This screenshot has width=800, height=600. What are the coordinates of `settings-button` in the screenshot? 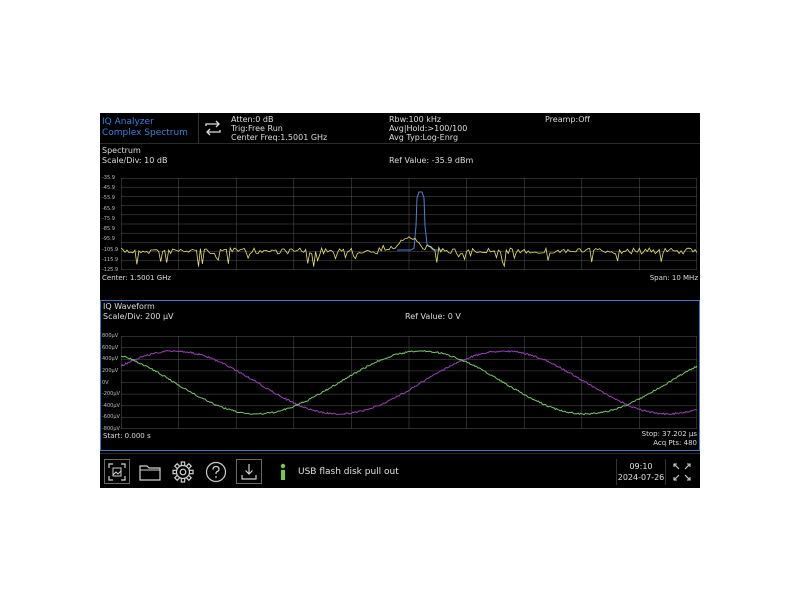 It's located at (183, 471).